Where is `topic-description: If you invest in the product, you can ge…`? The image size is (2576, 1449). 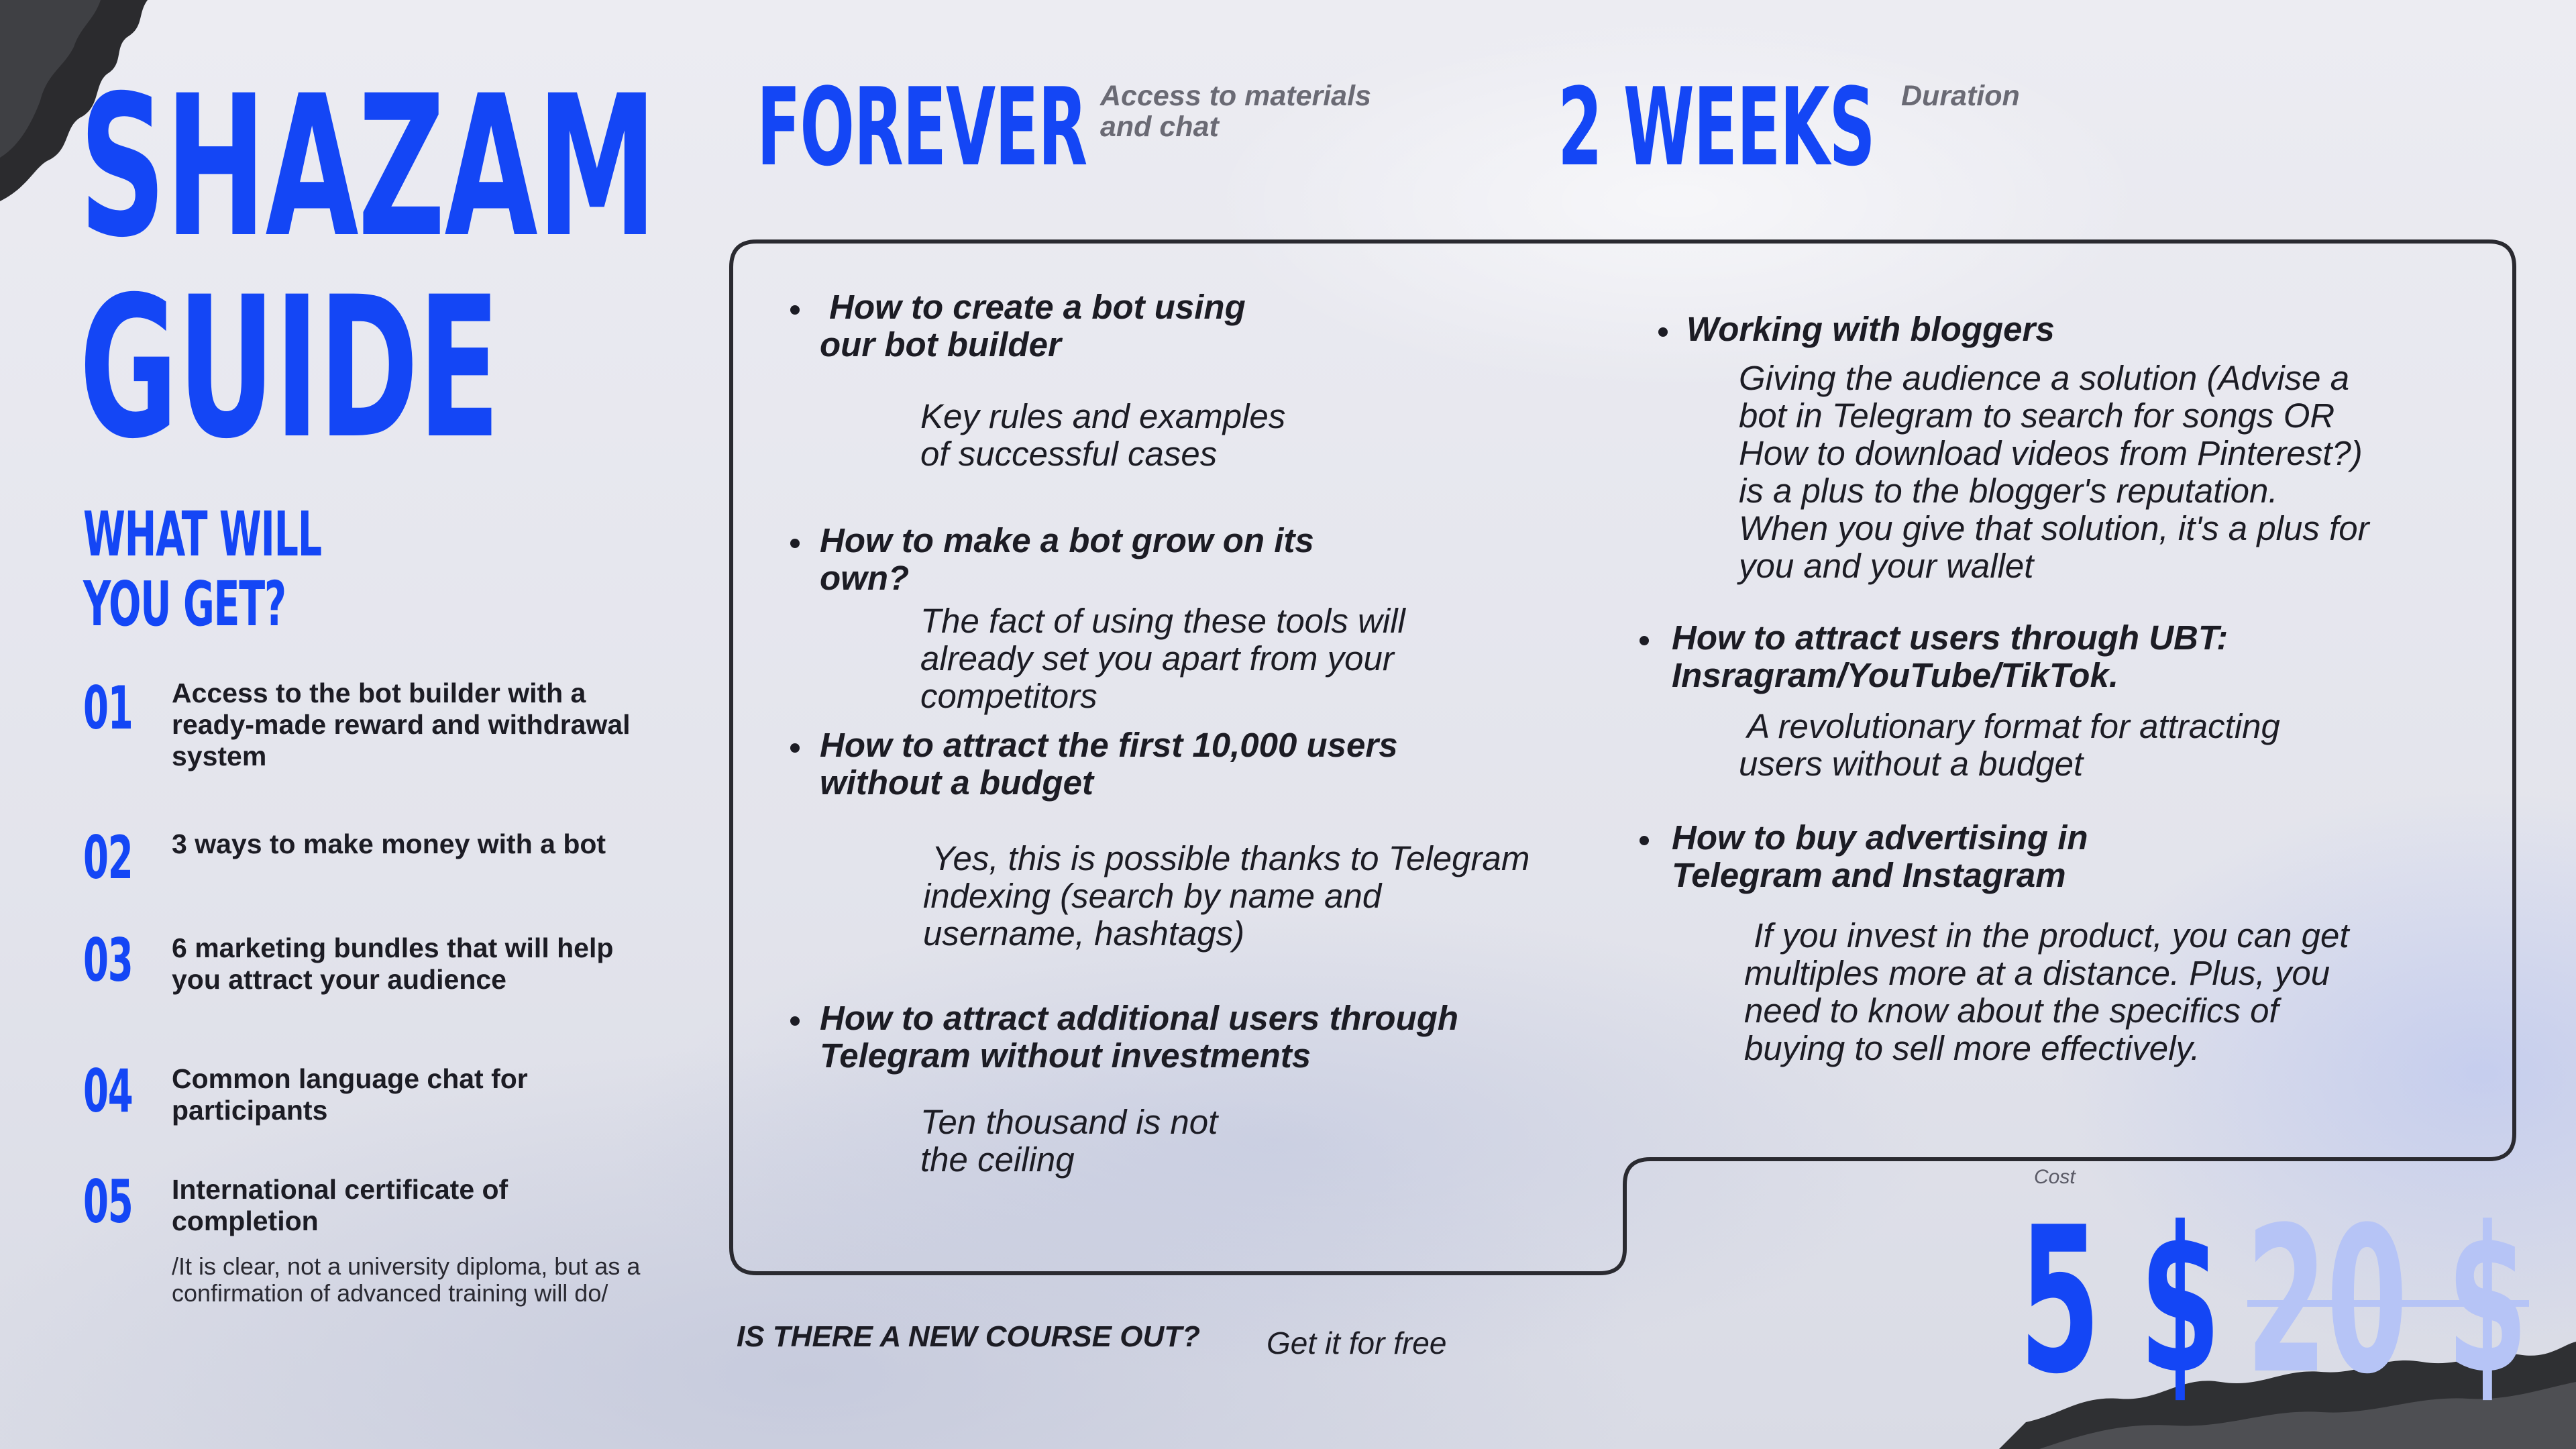
topic-description: If you invest in the product, you can ge… is located at coordinates (2046, 992).